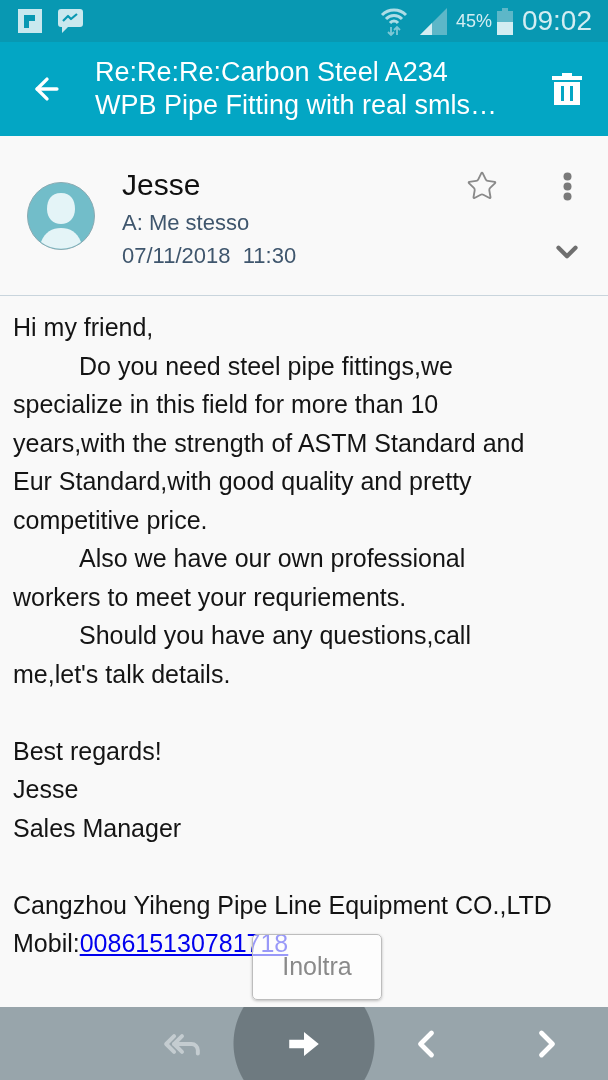  What do you see at coordinates (473, 21) in the screenshot?
I see `battery-percentage: 45%` at bounding box center [473, 21].